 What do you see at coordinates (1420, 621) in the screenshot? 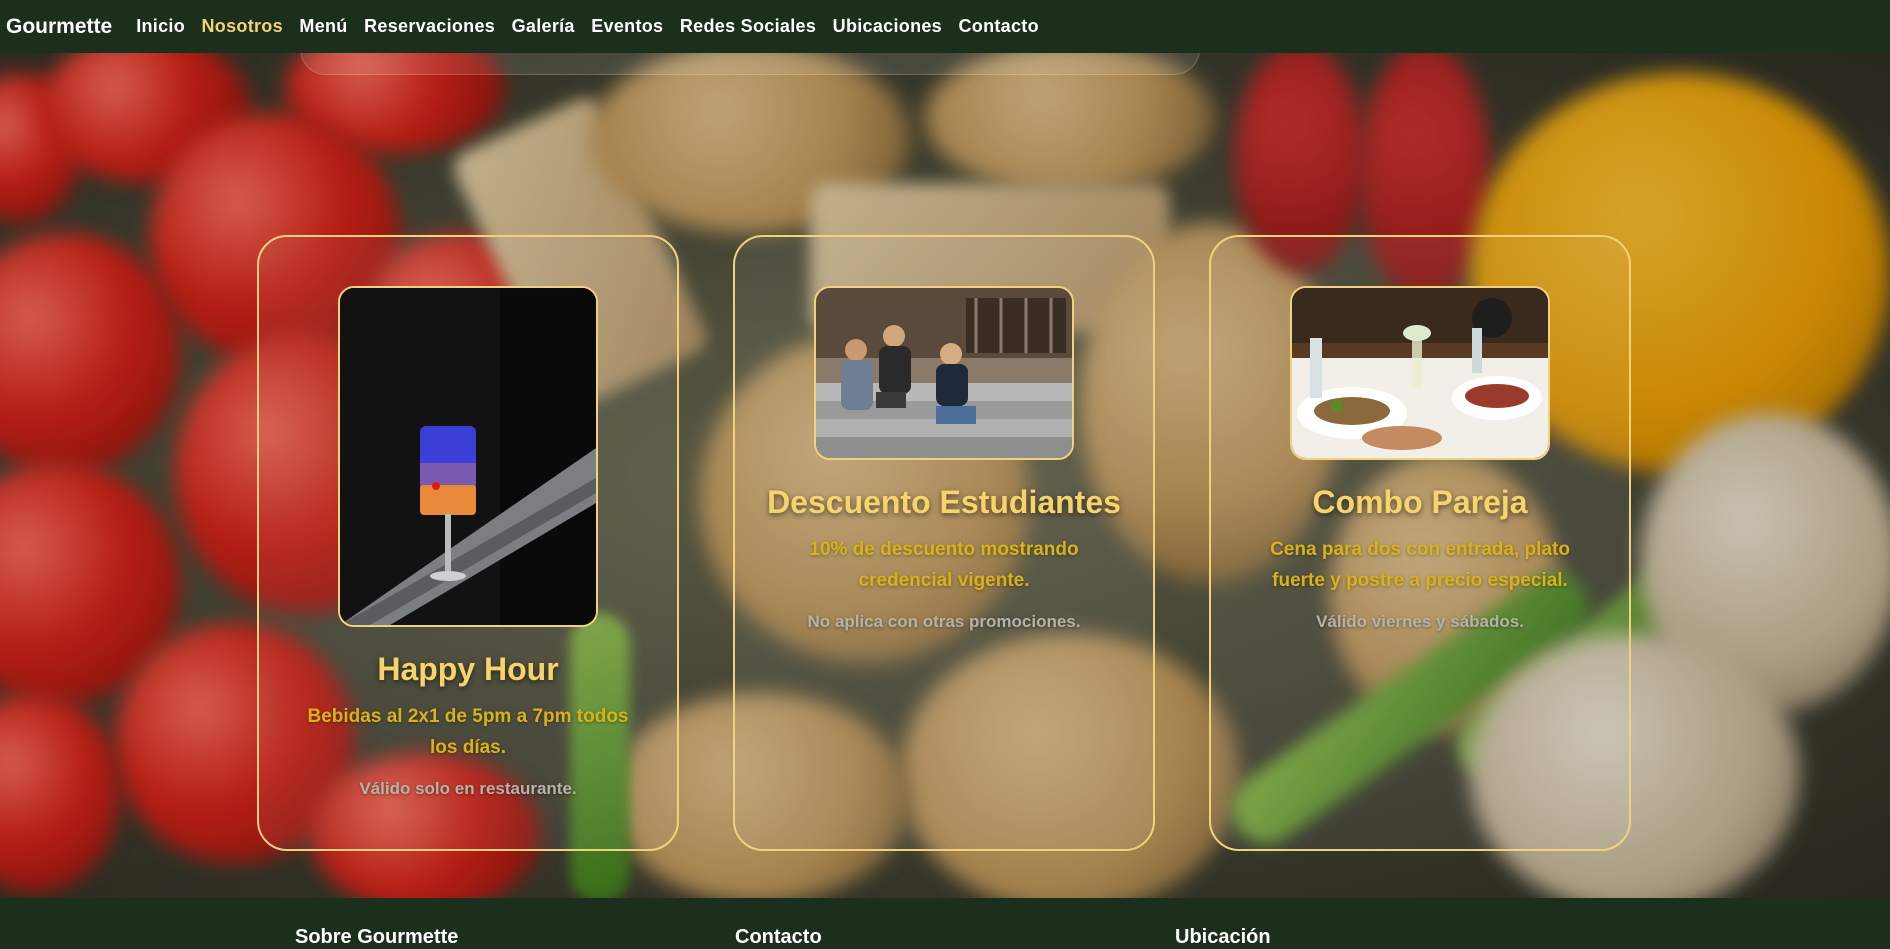
I see `promo-note: Válido viernes y sábados.` at bounding box center [1420, 621].